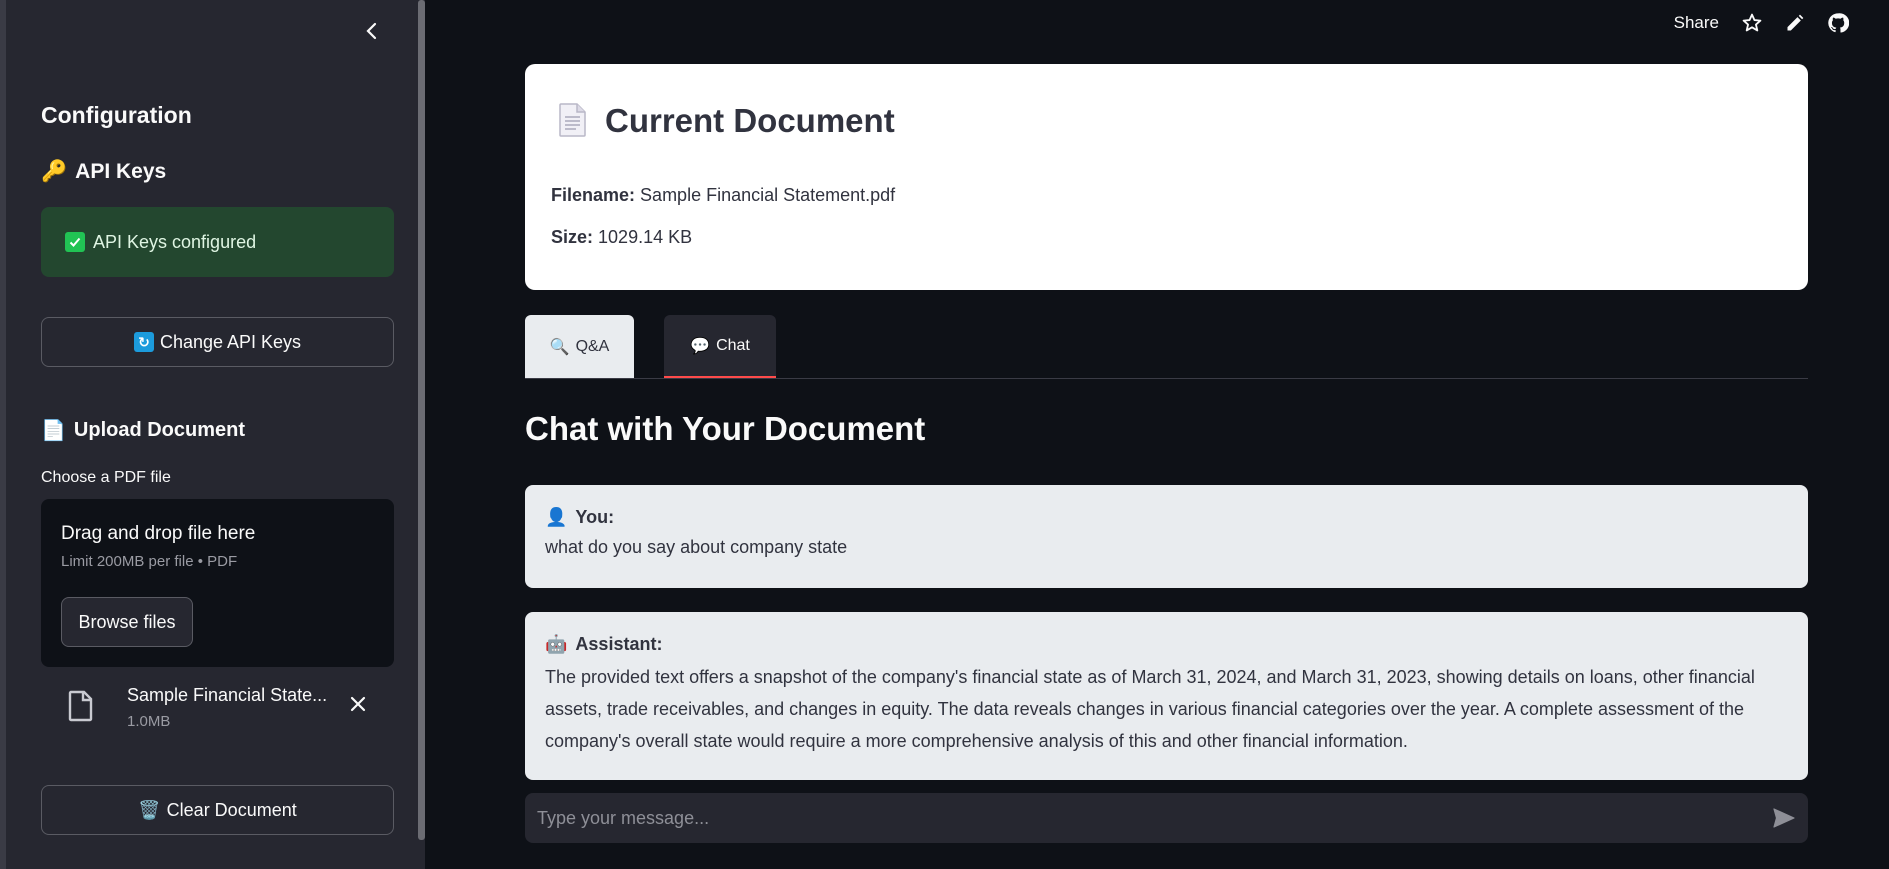 This screenshot has height=869, width=1889. Describe the element at coordinates (1166, 517) in the screenshot. I see `message-author: 👤 You:` at that location.